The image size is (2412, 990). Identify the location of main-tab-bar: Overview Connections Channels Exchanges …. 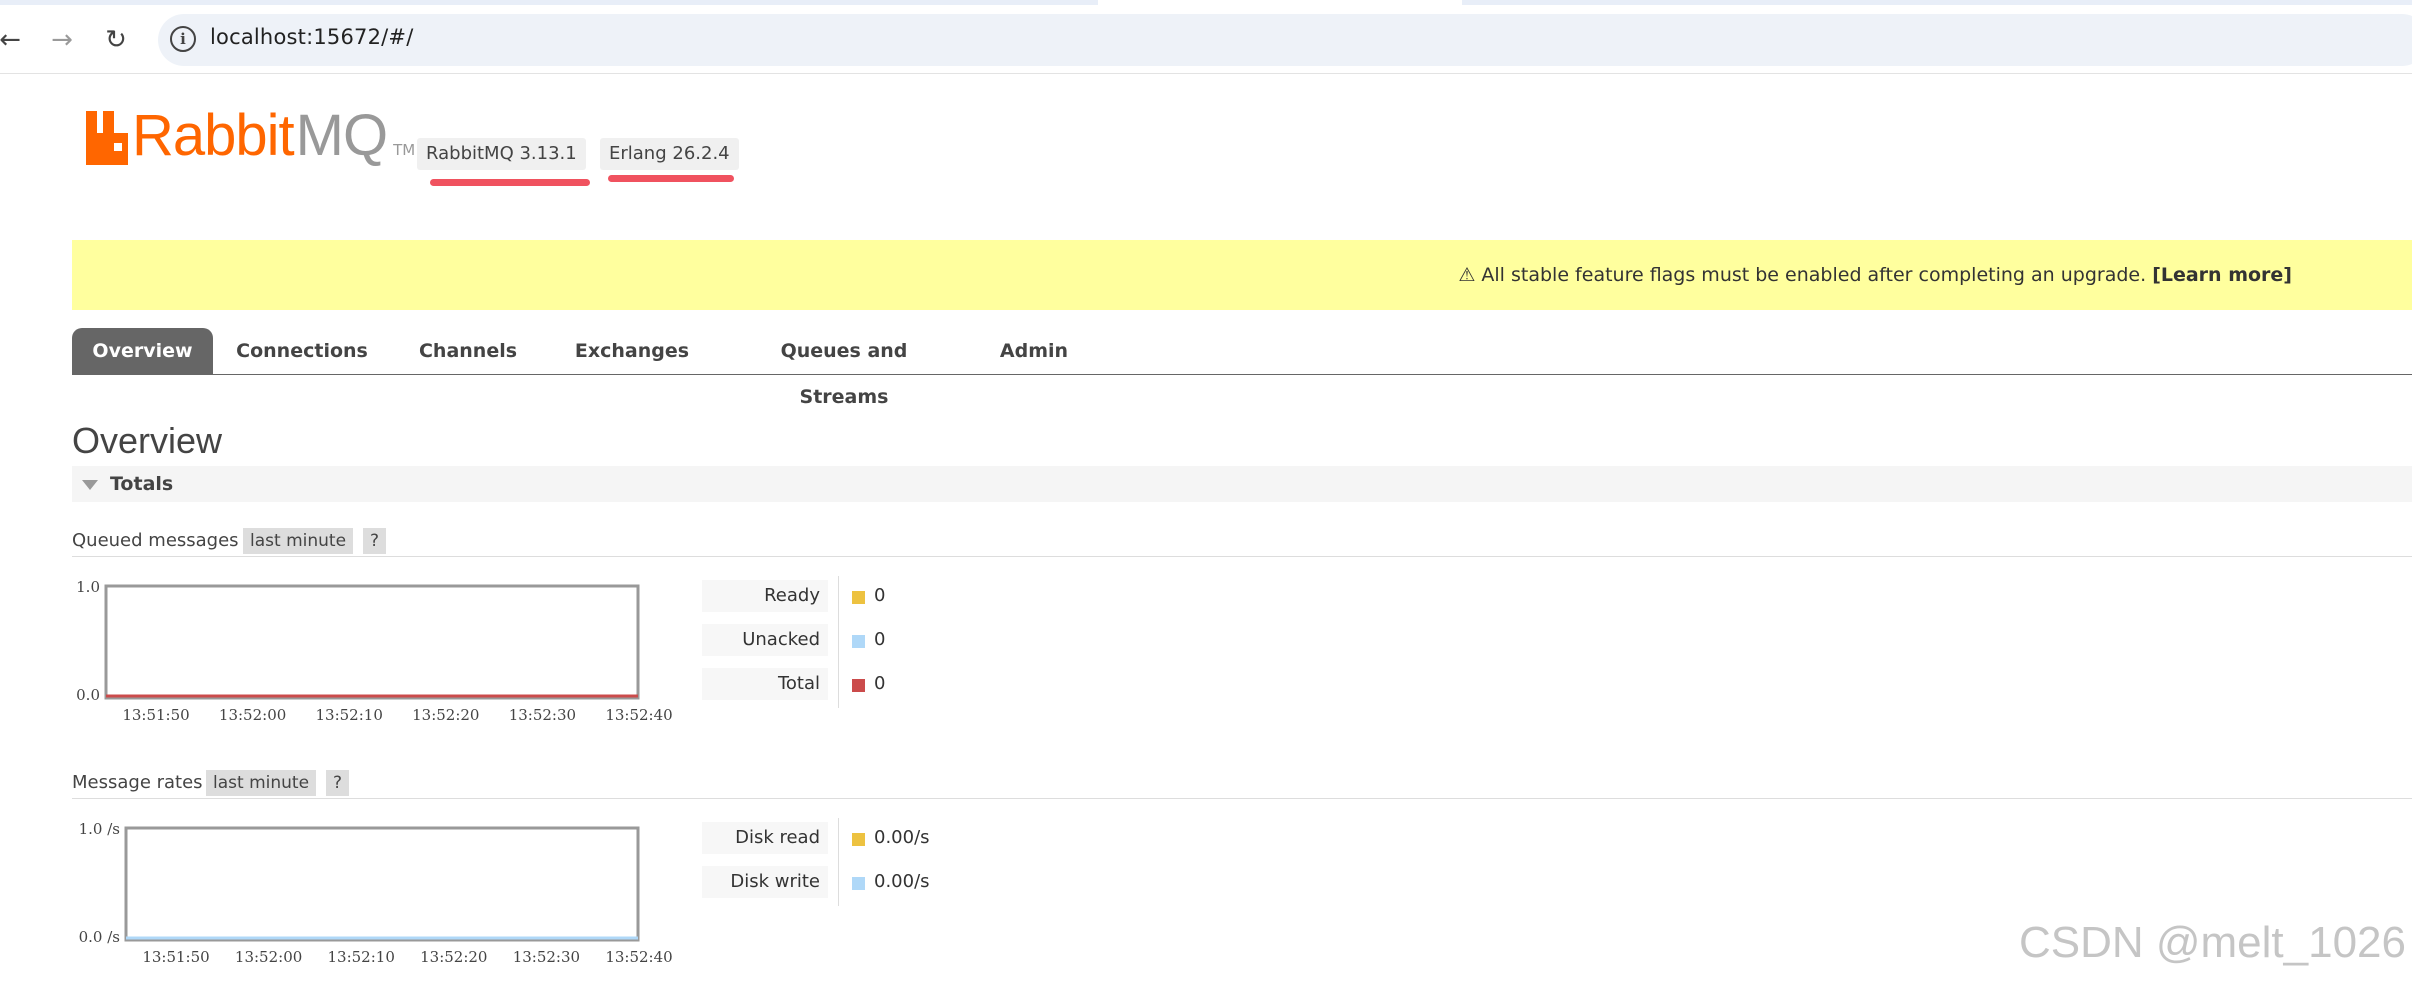
(1242, 368).